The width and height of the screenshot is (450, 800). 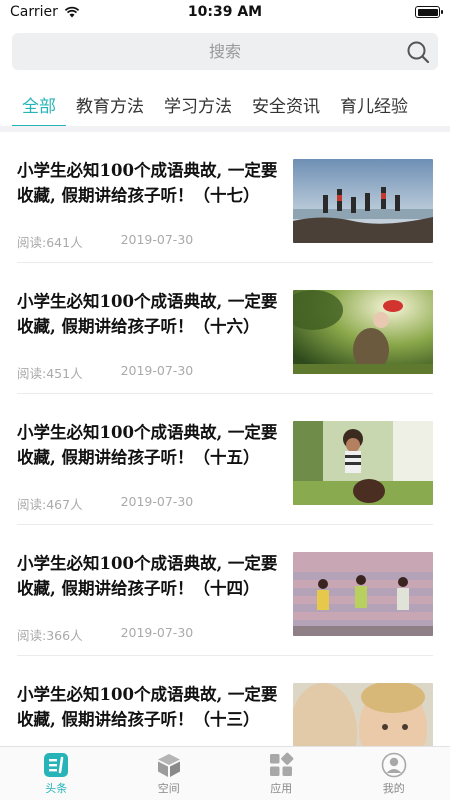 What do you see at coordinates (282, 764) in the screenshot?
I see `apps-icon` at bounding box center [282, 764].